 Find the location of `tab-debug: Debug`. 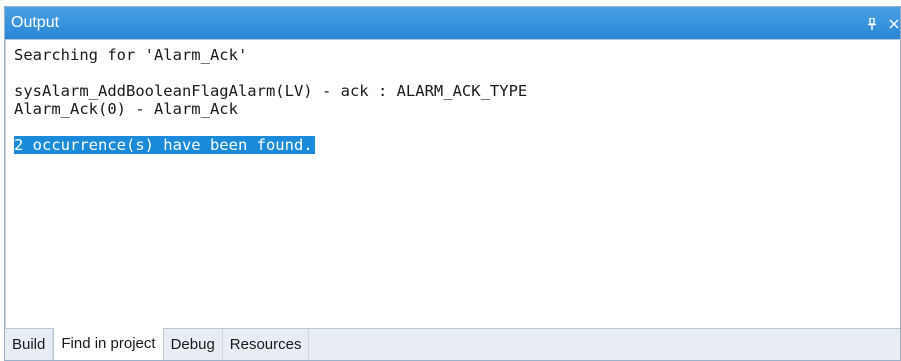

tab-debug: Debug is located at coordinates (193, 344).